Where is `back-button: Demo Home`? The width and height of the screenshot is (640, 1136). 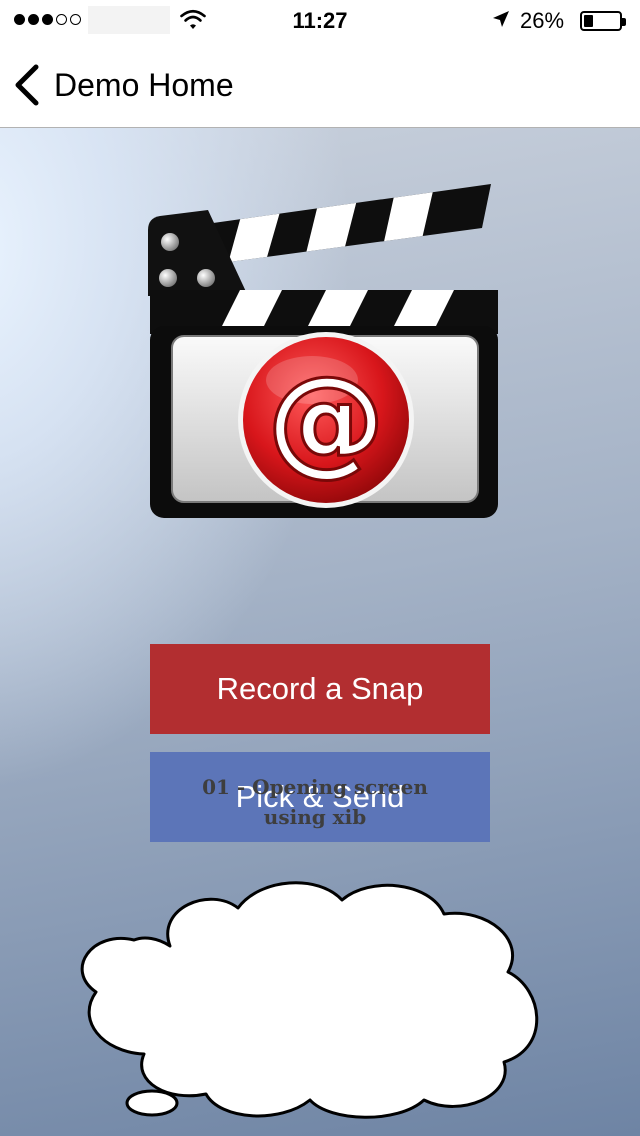 back-button: Demo Home is located at coordinates (123, 85).